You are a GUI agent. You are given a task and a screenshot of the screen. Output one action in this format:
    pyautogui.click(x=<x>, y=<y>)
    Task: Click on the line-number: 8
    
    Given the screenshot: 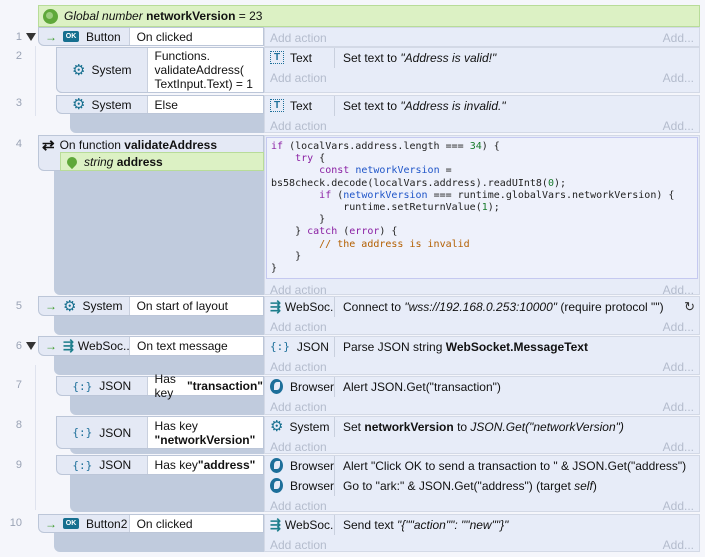 What is the action you would take?
    pyautogui.click(x=18, y=425)
    